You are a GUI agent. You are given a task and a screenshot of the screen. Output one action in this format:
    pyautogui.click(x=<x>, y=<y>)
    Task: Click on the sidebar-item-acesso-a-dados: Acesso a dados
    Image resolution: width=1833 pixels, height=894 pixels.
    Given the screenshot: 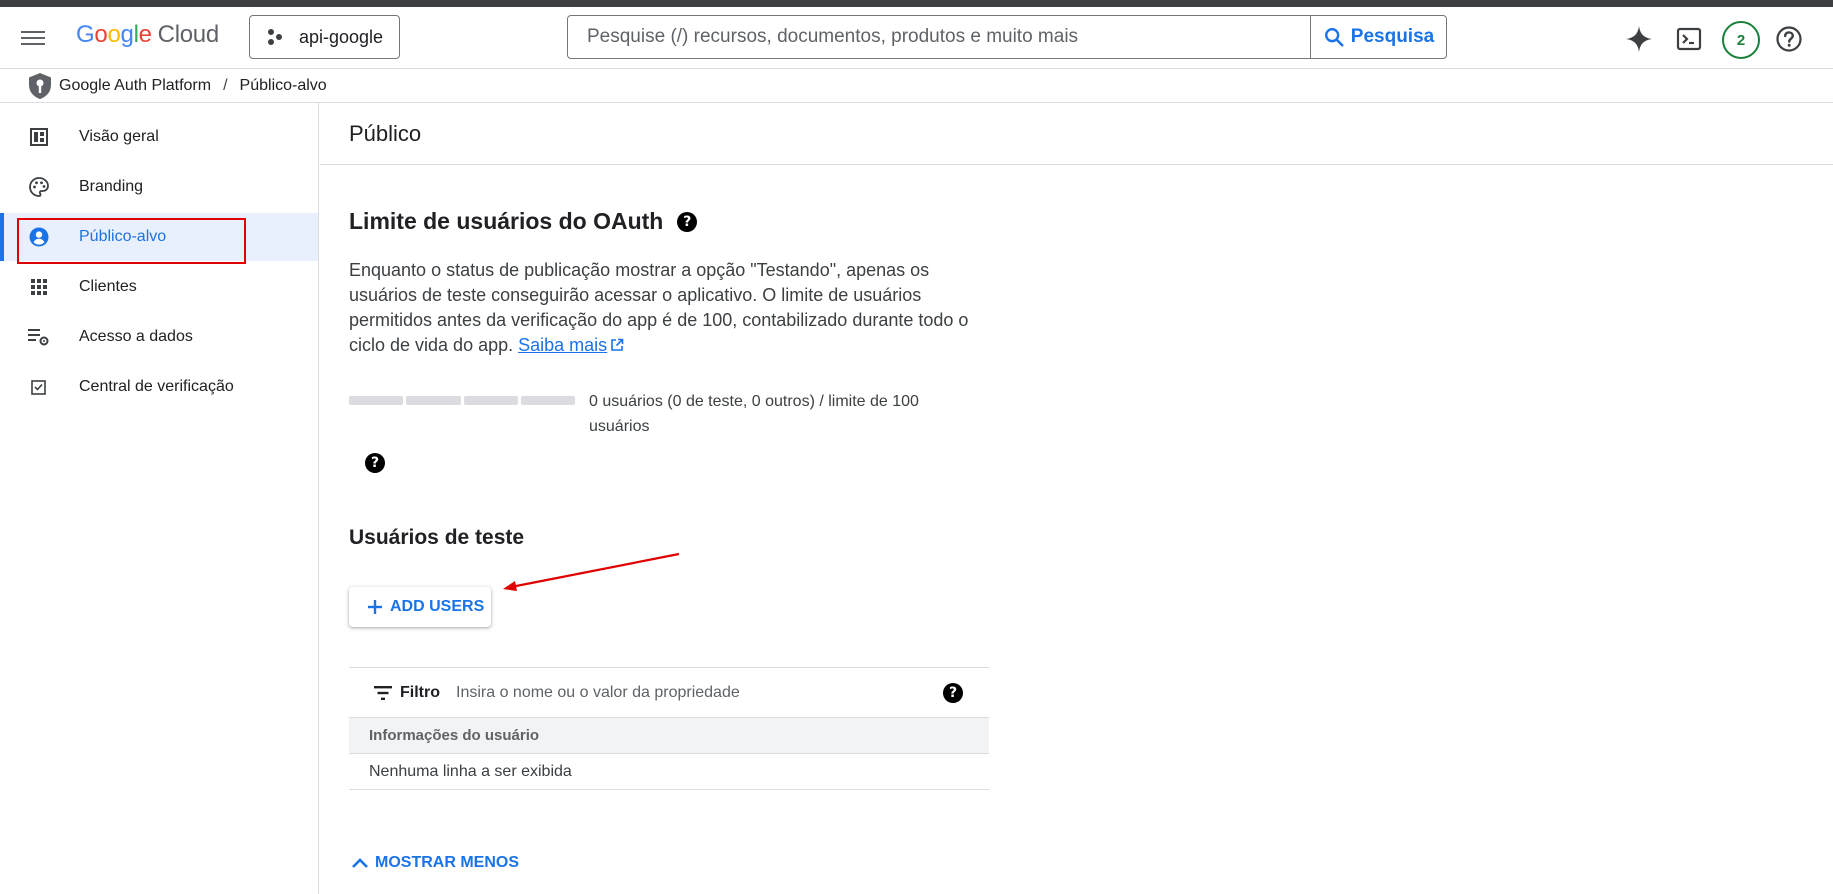 What is the action you would take?
    pyautogui.click(x=159, y=337)
    